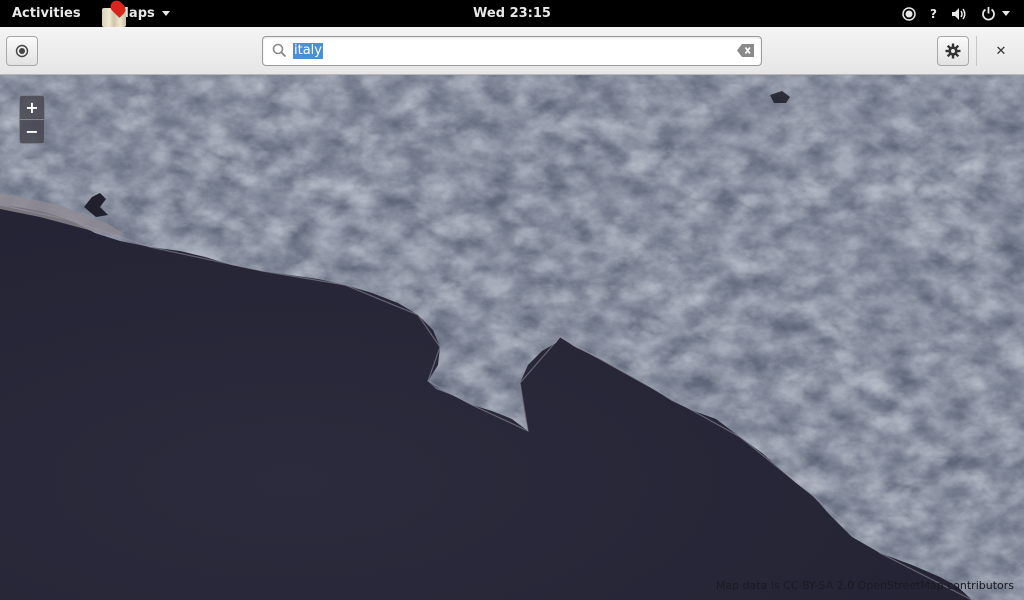 The width and height of the screenshot is (1024, 600). What do you see at coordinates (308, 51) in the screenshot?
I see `search-input-value: italy` at bounding box center [308, 51].